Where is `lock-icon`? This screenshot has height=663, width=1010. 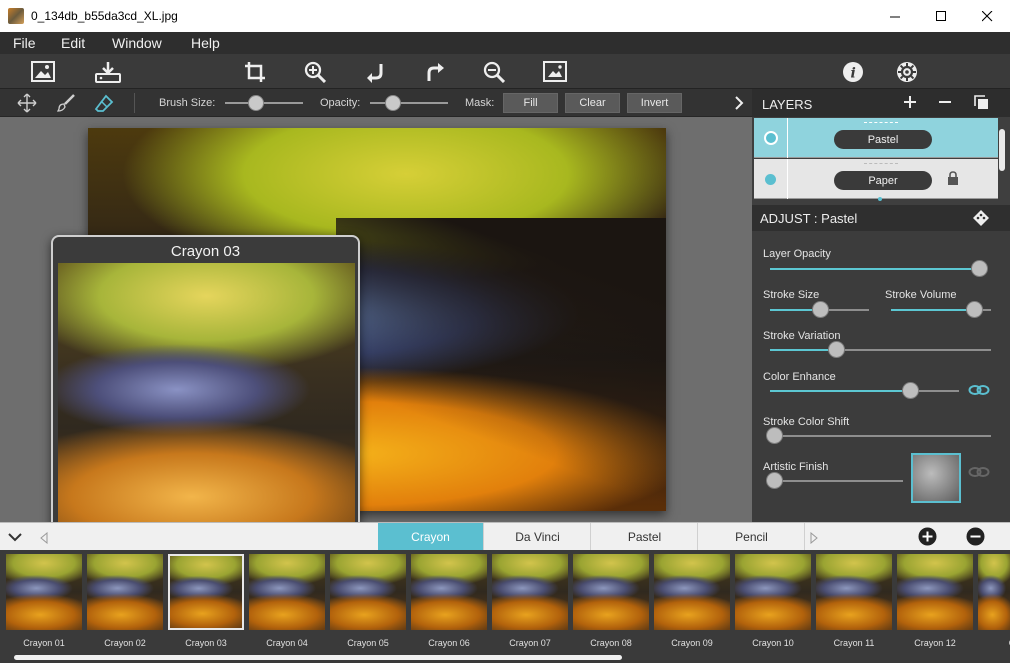 lock-icon is located at coordinates (953, 181).